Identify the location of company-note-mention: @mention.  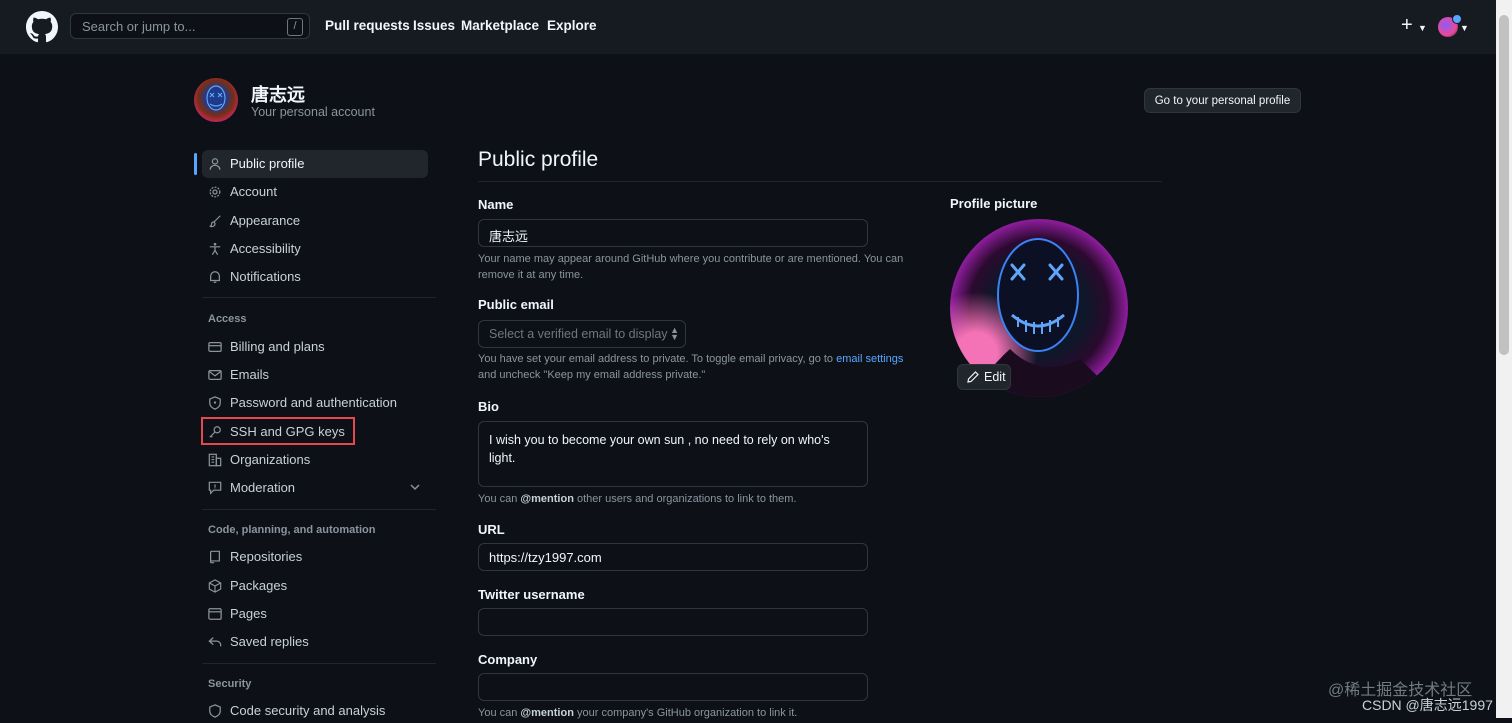
(547, 713).